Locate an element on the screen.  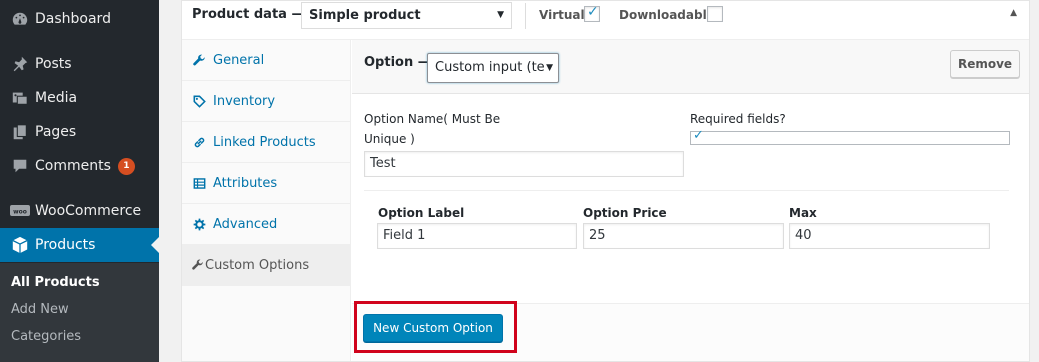
menu-label: Posts is located at coordinates (53, 64).